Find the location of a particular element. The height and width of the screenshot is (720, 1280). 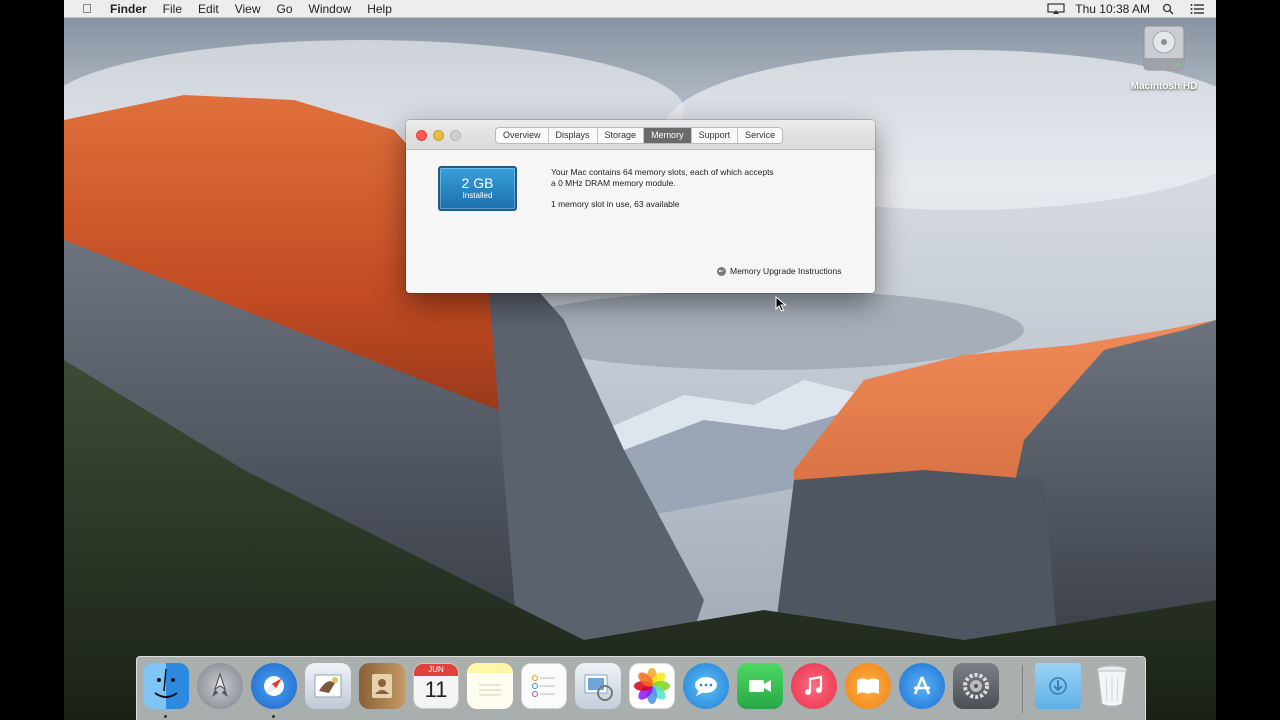

dock-itunes is located at coordinates (814, 686).